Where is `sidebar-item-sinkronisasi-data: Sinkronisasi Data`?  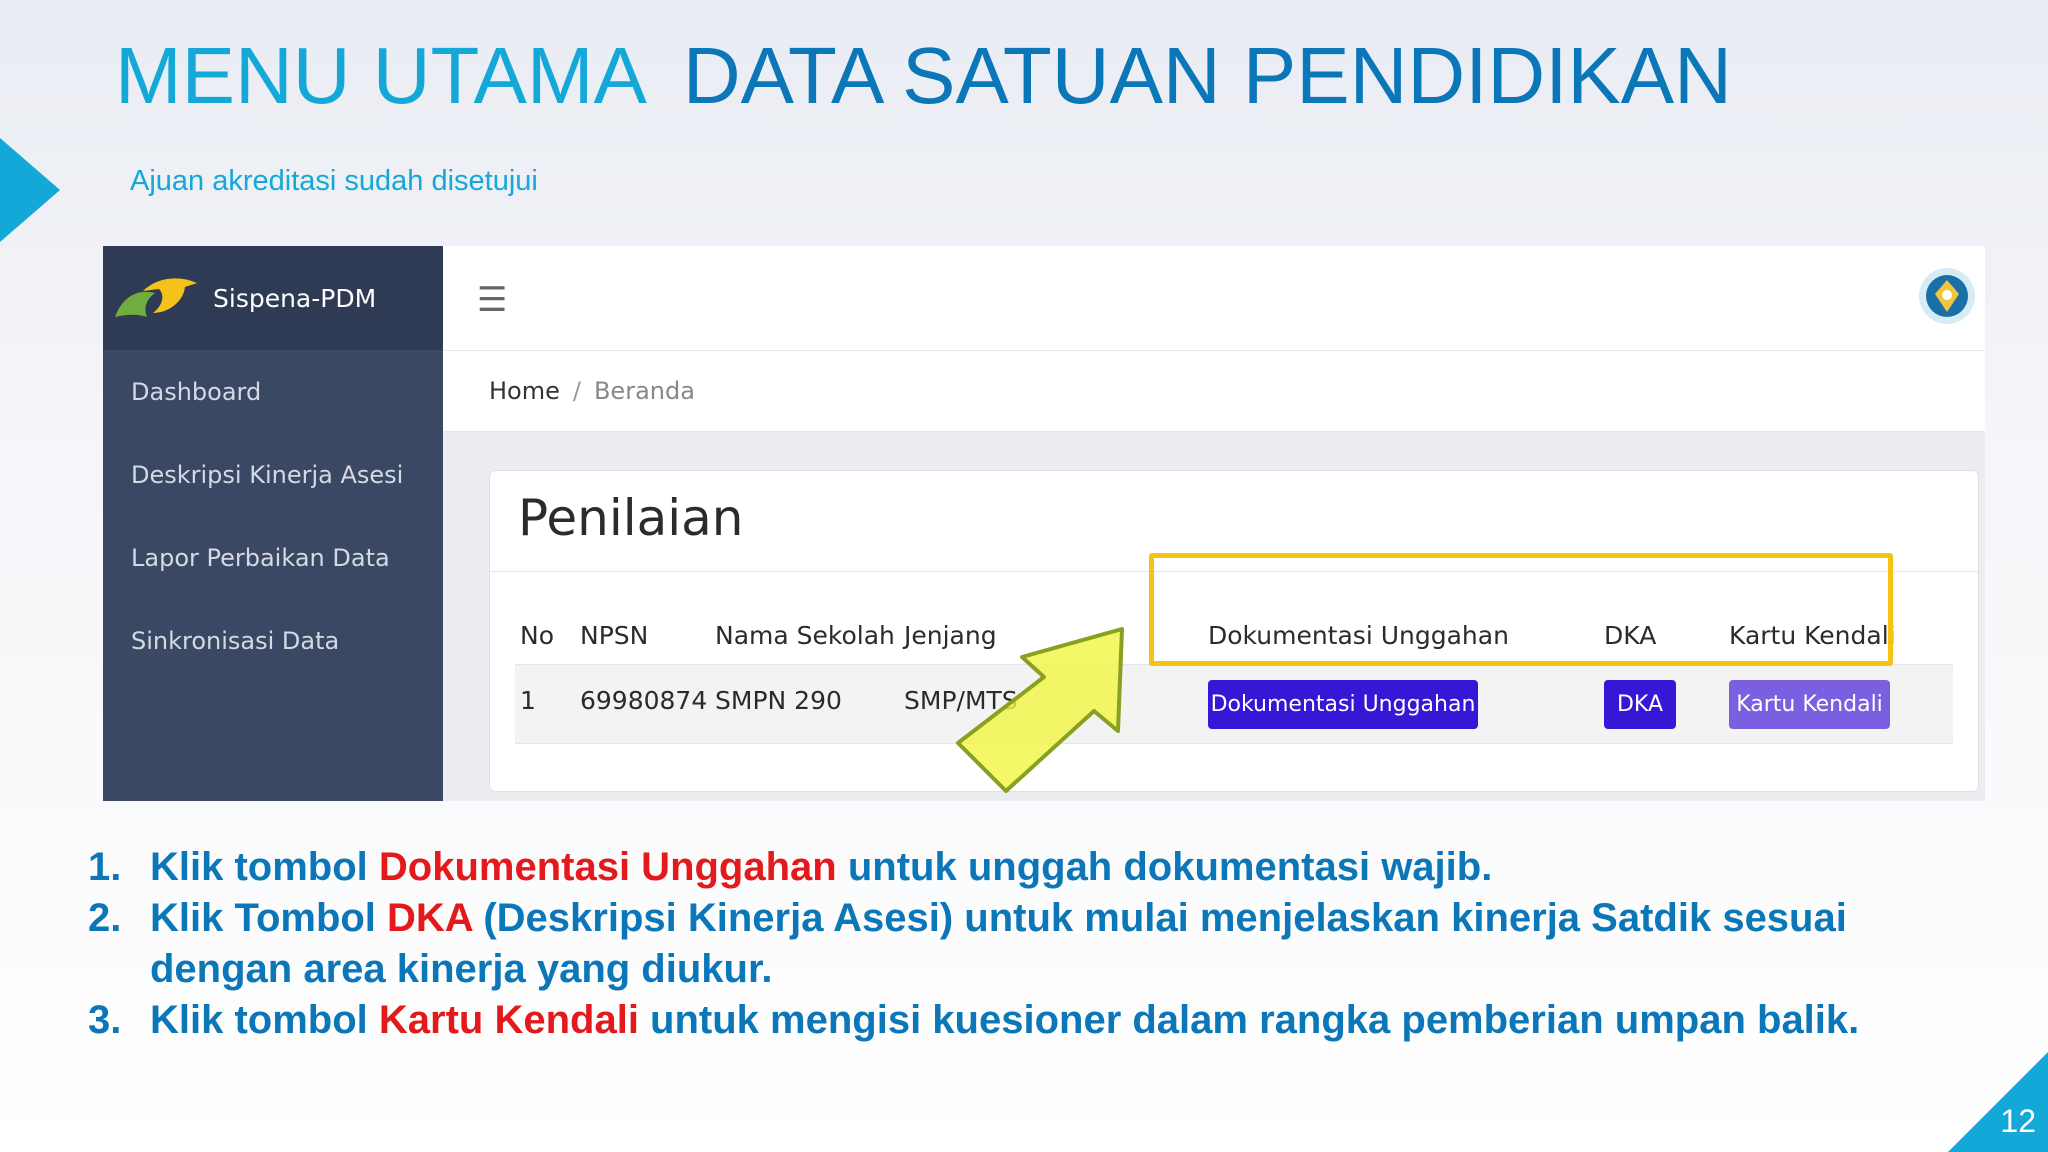 sidebar-item-sinkronisasi-data: Sinkronisasi Data is located at coordinates (273, 640).